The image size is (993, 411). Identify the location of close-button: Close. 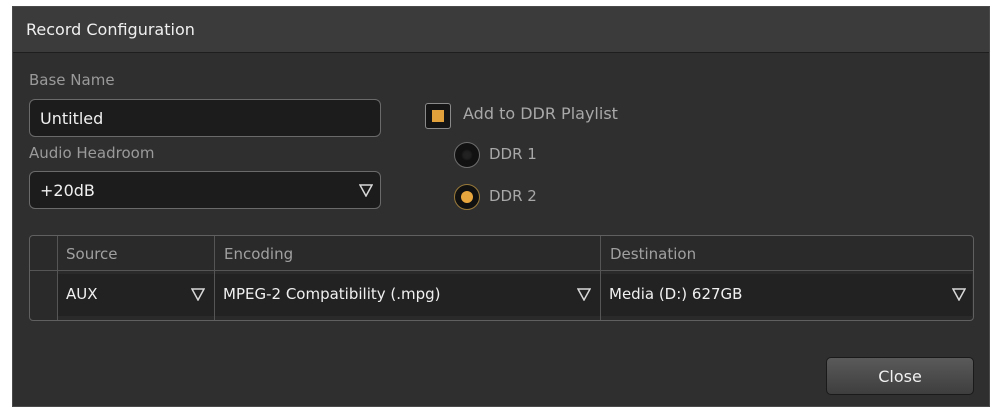
(900, 376).